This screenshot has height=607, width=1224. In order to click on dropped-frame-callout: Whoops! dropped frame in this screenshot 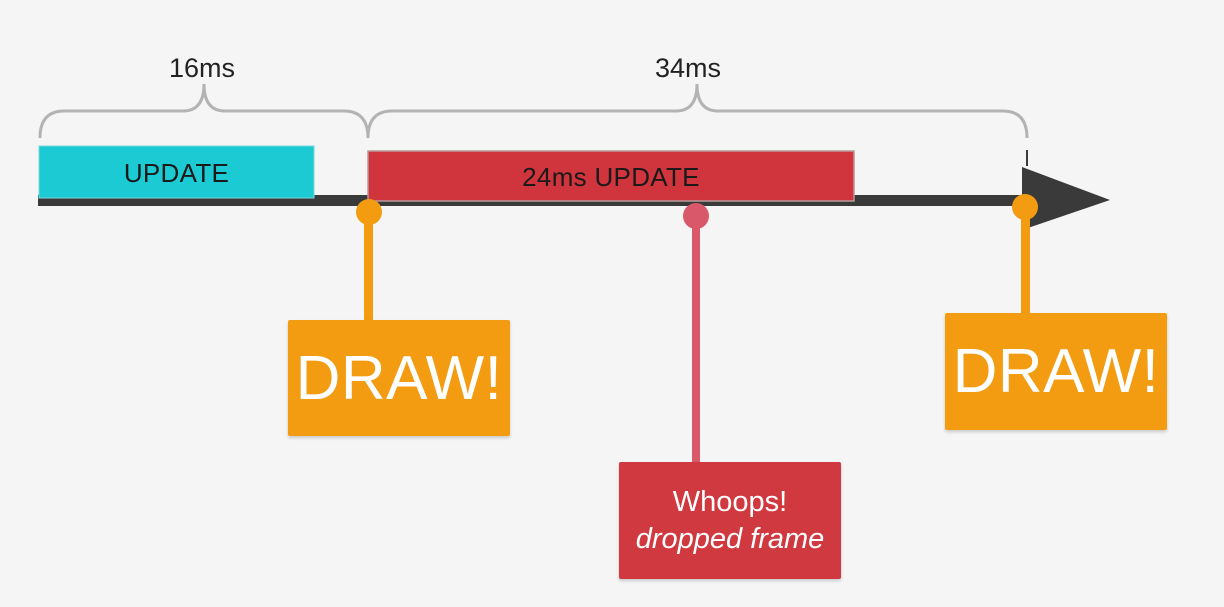, I will do `click(730, 520)`.